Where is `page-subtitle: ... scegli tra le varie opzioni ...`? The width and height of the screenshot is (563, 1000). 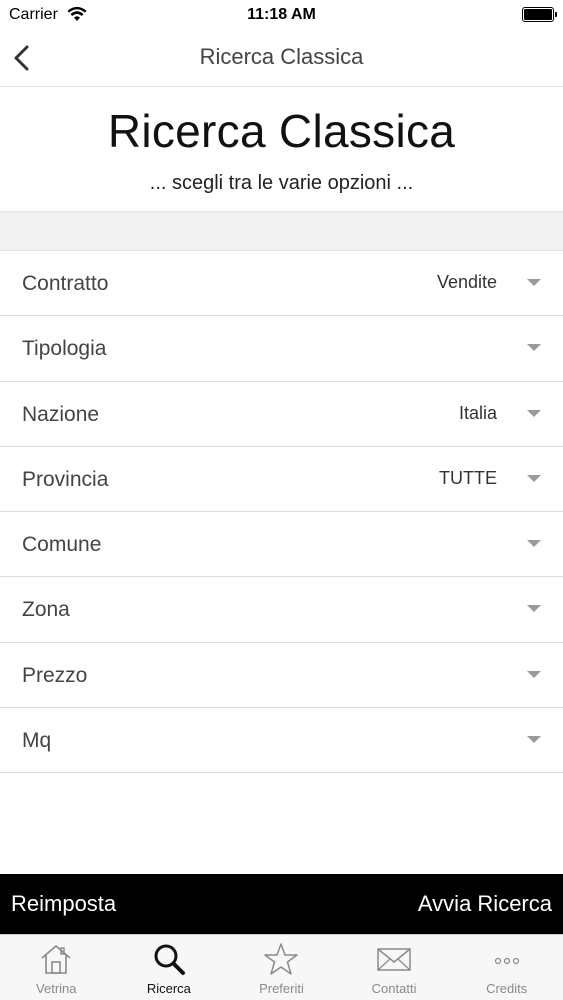
page-subtitle: ... scegli tra le varie opzioni ... is located at coordinates (281, 183).